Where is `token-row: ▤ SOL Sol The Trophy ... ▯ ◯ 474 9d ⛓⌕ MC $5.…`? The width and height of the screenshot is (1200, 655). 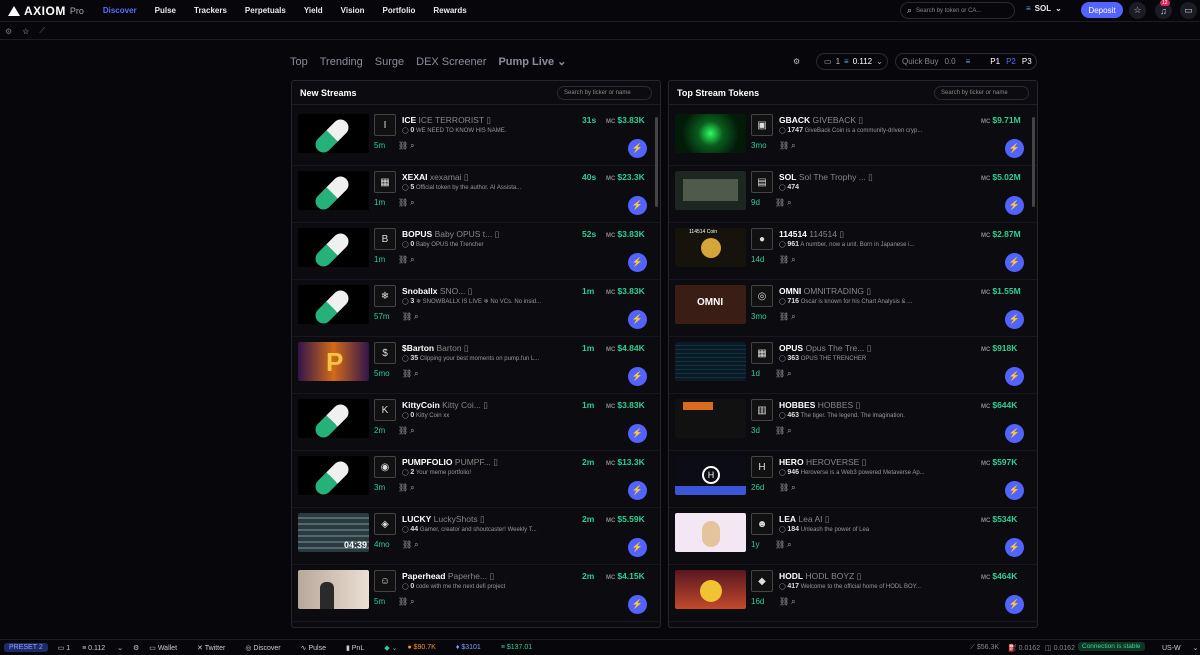 token-row: ▤ SOL Sol The Trophy ... ▯ ◯ 474 9d ⛓⌕ MC $5.… is located at coordinates (853, 194).